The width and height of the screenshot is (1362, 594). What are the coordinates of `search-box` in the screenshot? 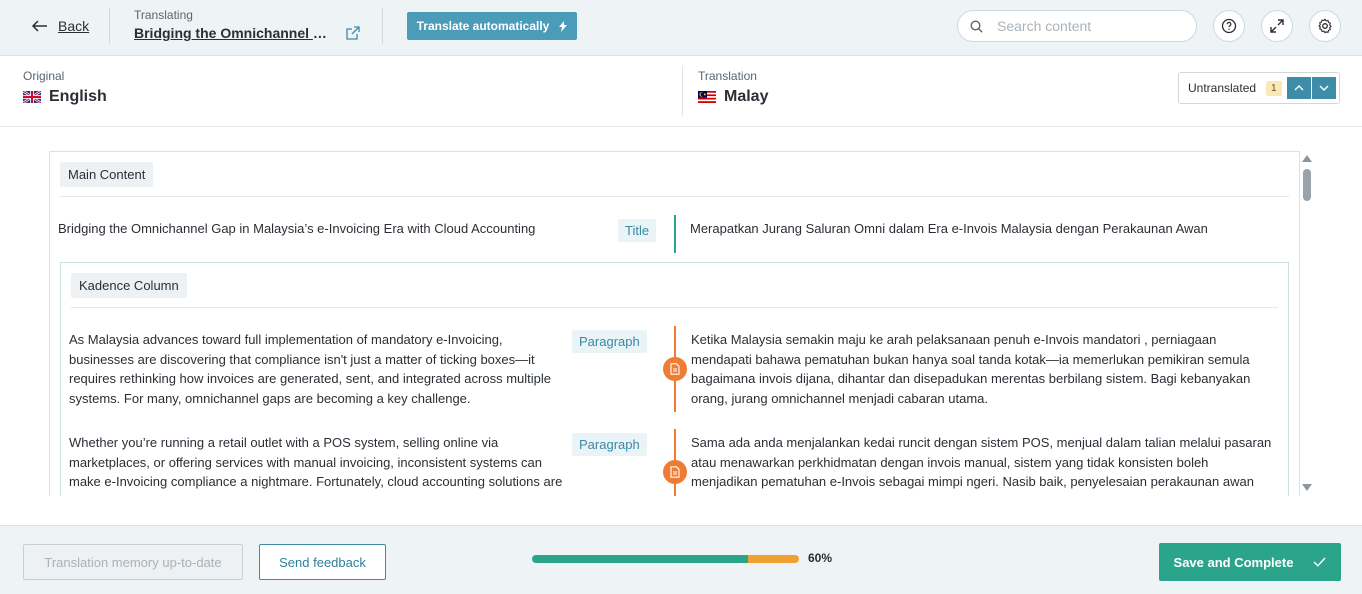 It's located at (1077, 26).